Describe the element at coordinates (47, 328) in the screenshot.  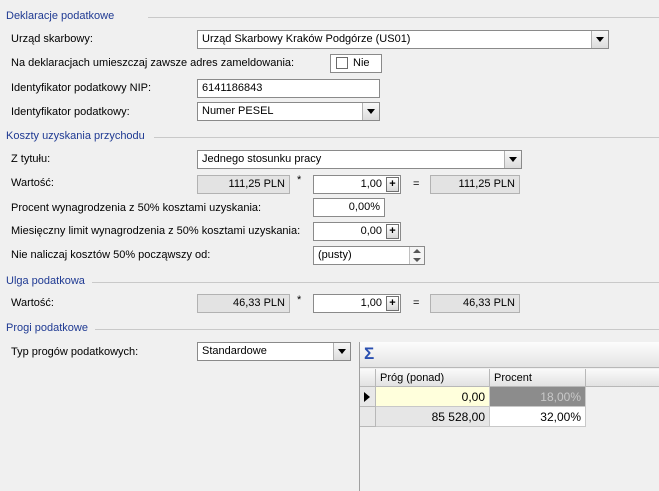
I see `section-title-progi: Progi podatkowe` at that location.